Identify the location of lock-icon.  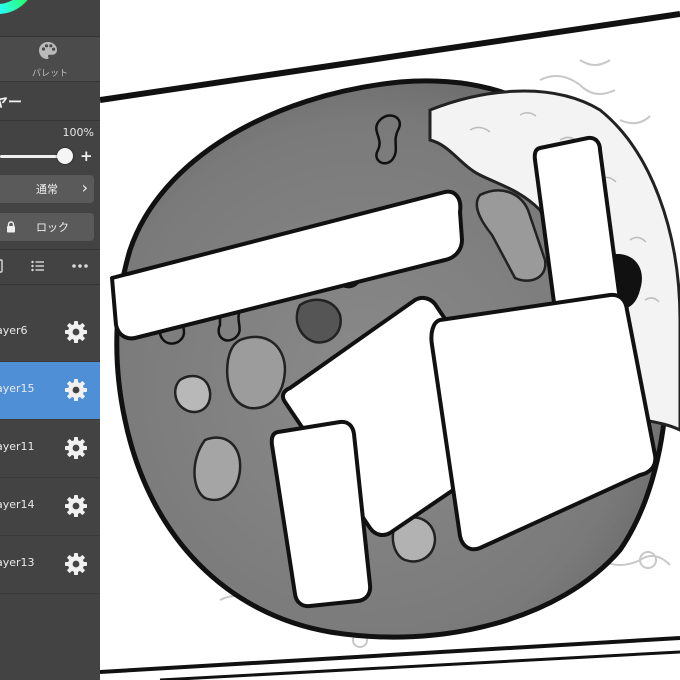
(11, 227).